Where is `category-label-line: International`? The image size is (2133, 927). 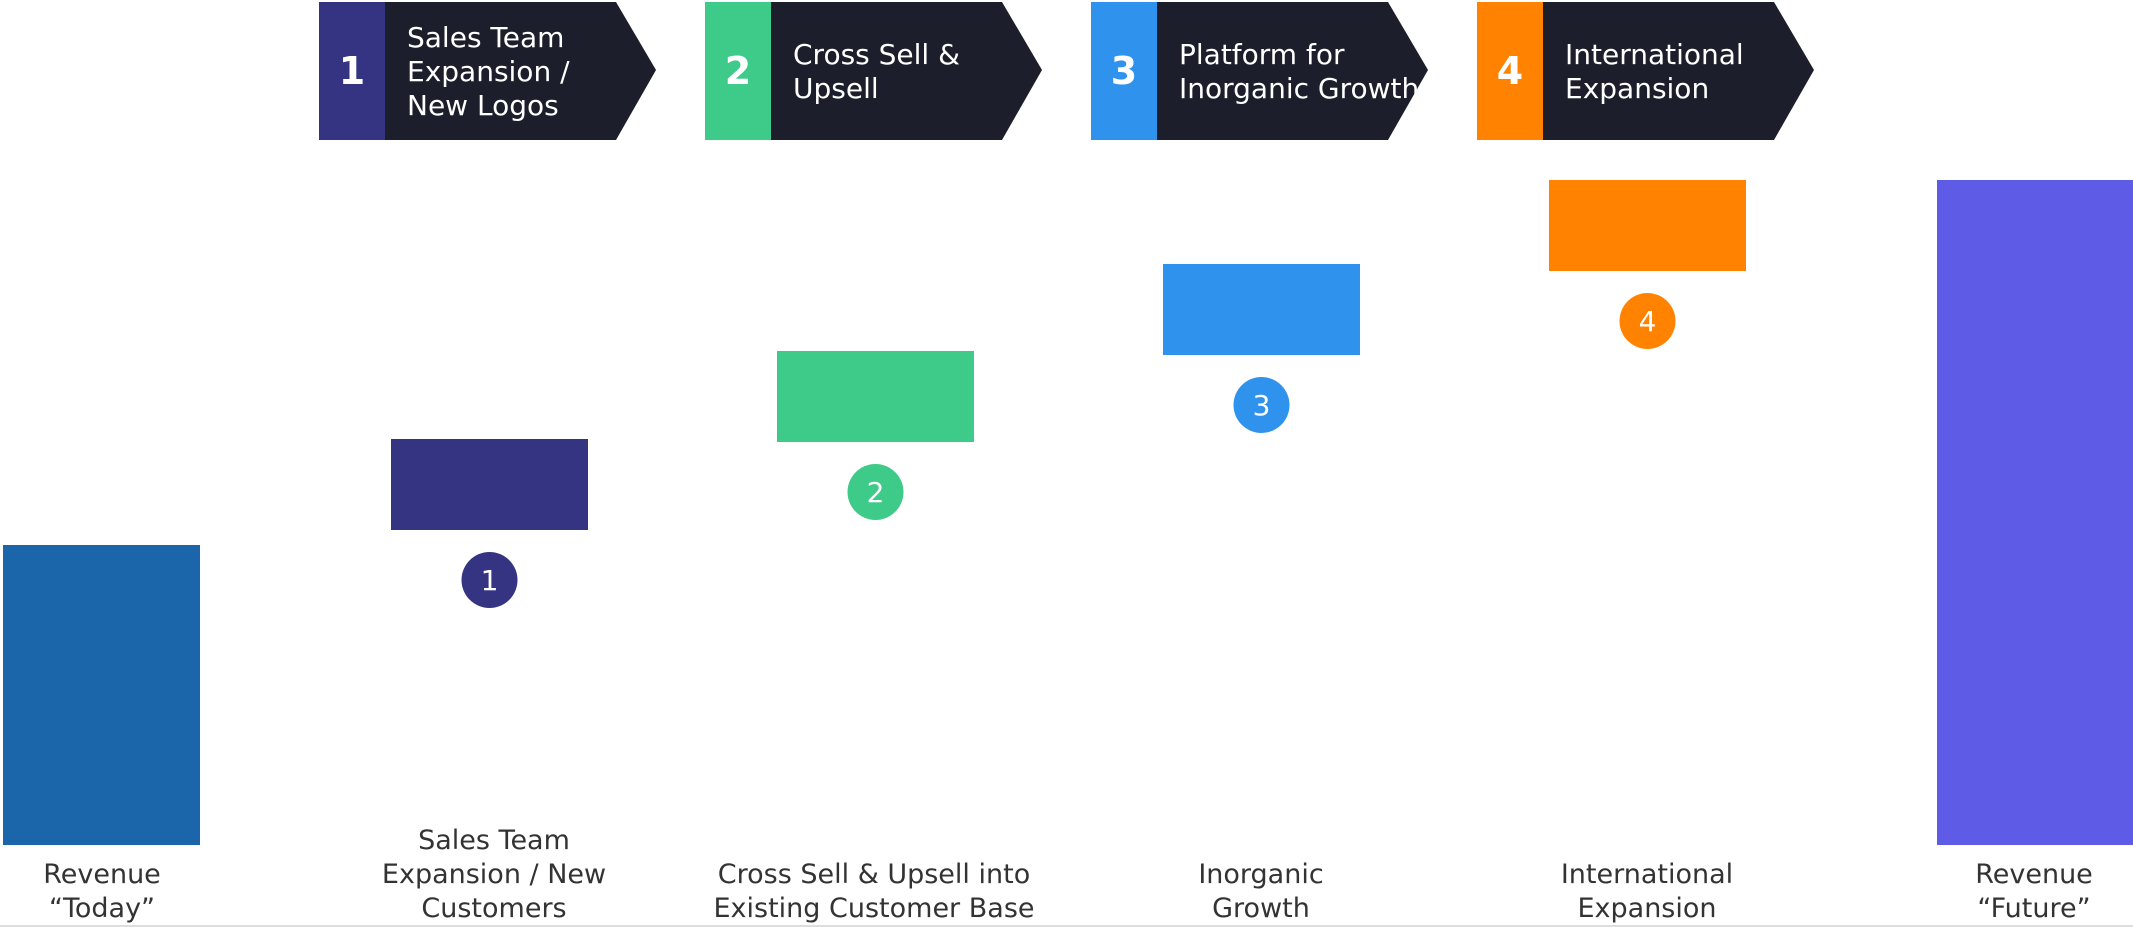
category-label-line: International is located at coordinates (1647, 874).